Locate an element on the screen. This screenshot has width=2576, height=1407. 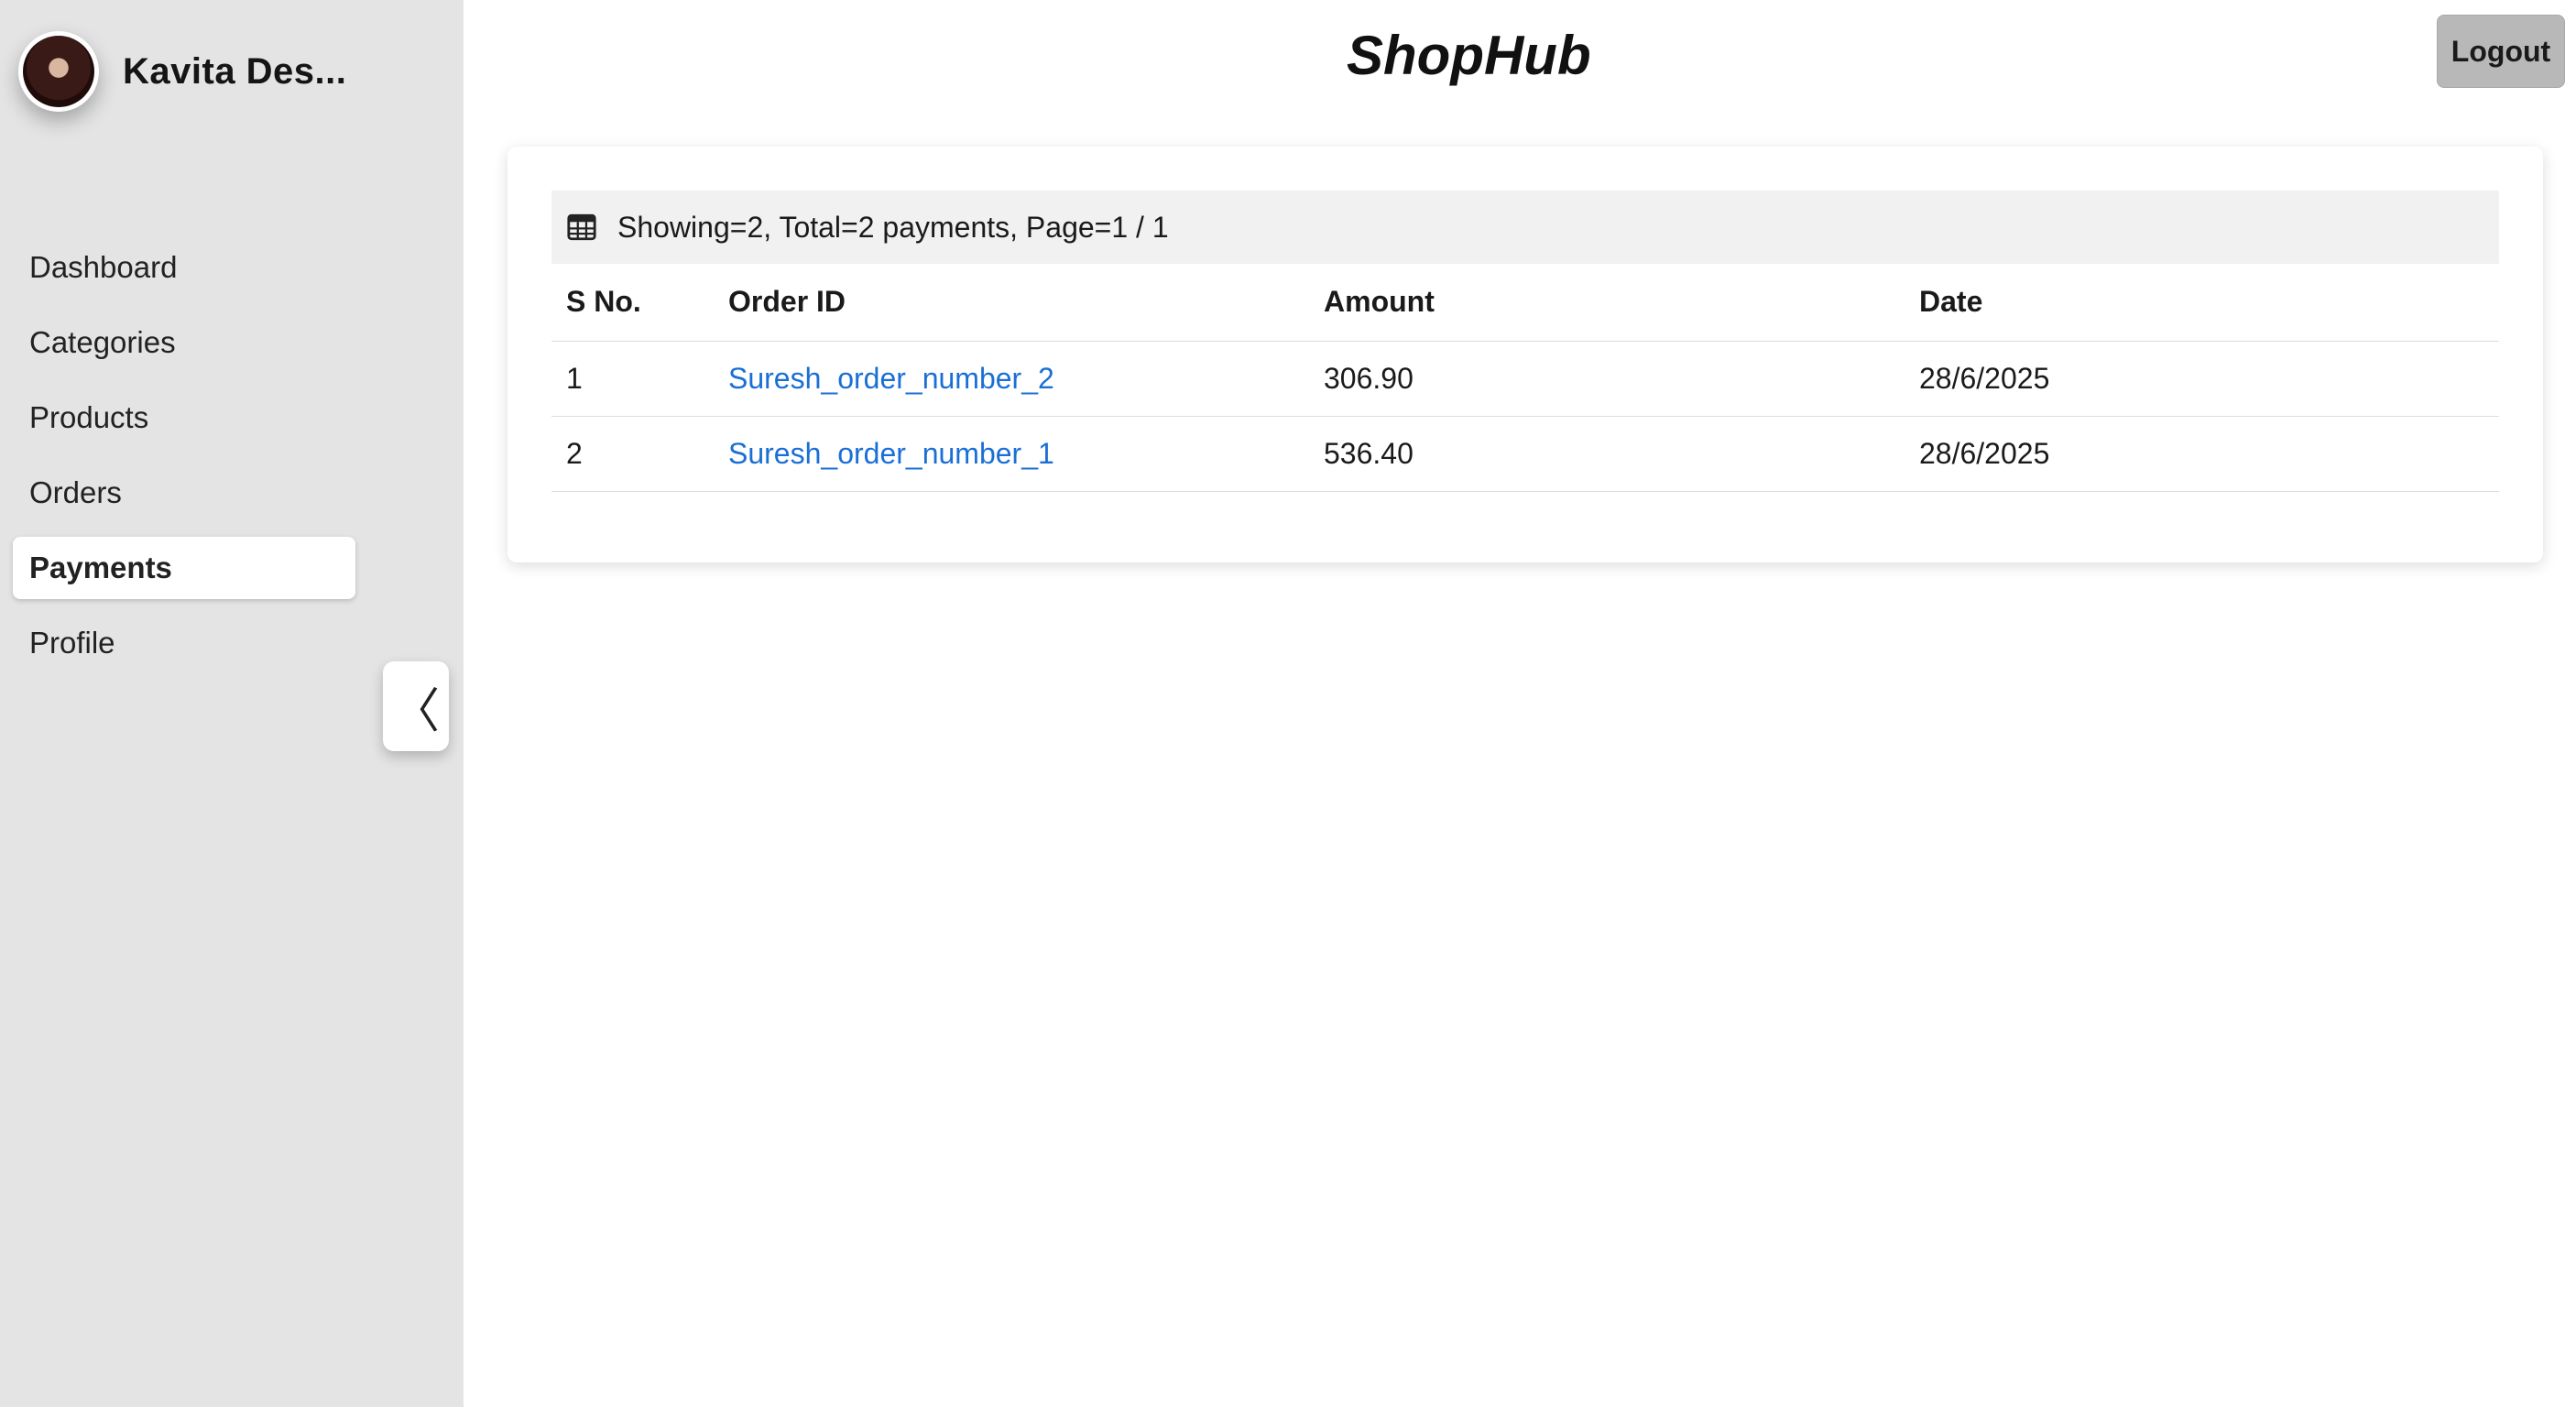
cell-order-id: Suresh_order_number_1 is located at coordinates (1012, 454).